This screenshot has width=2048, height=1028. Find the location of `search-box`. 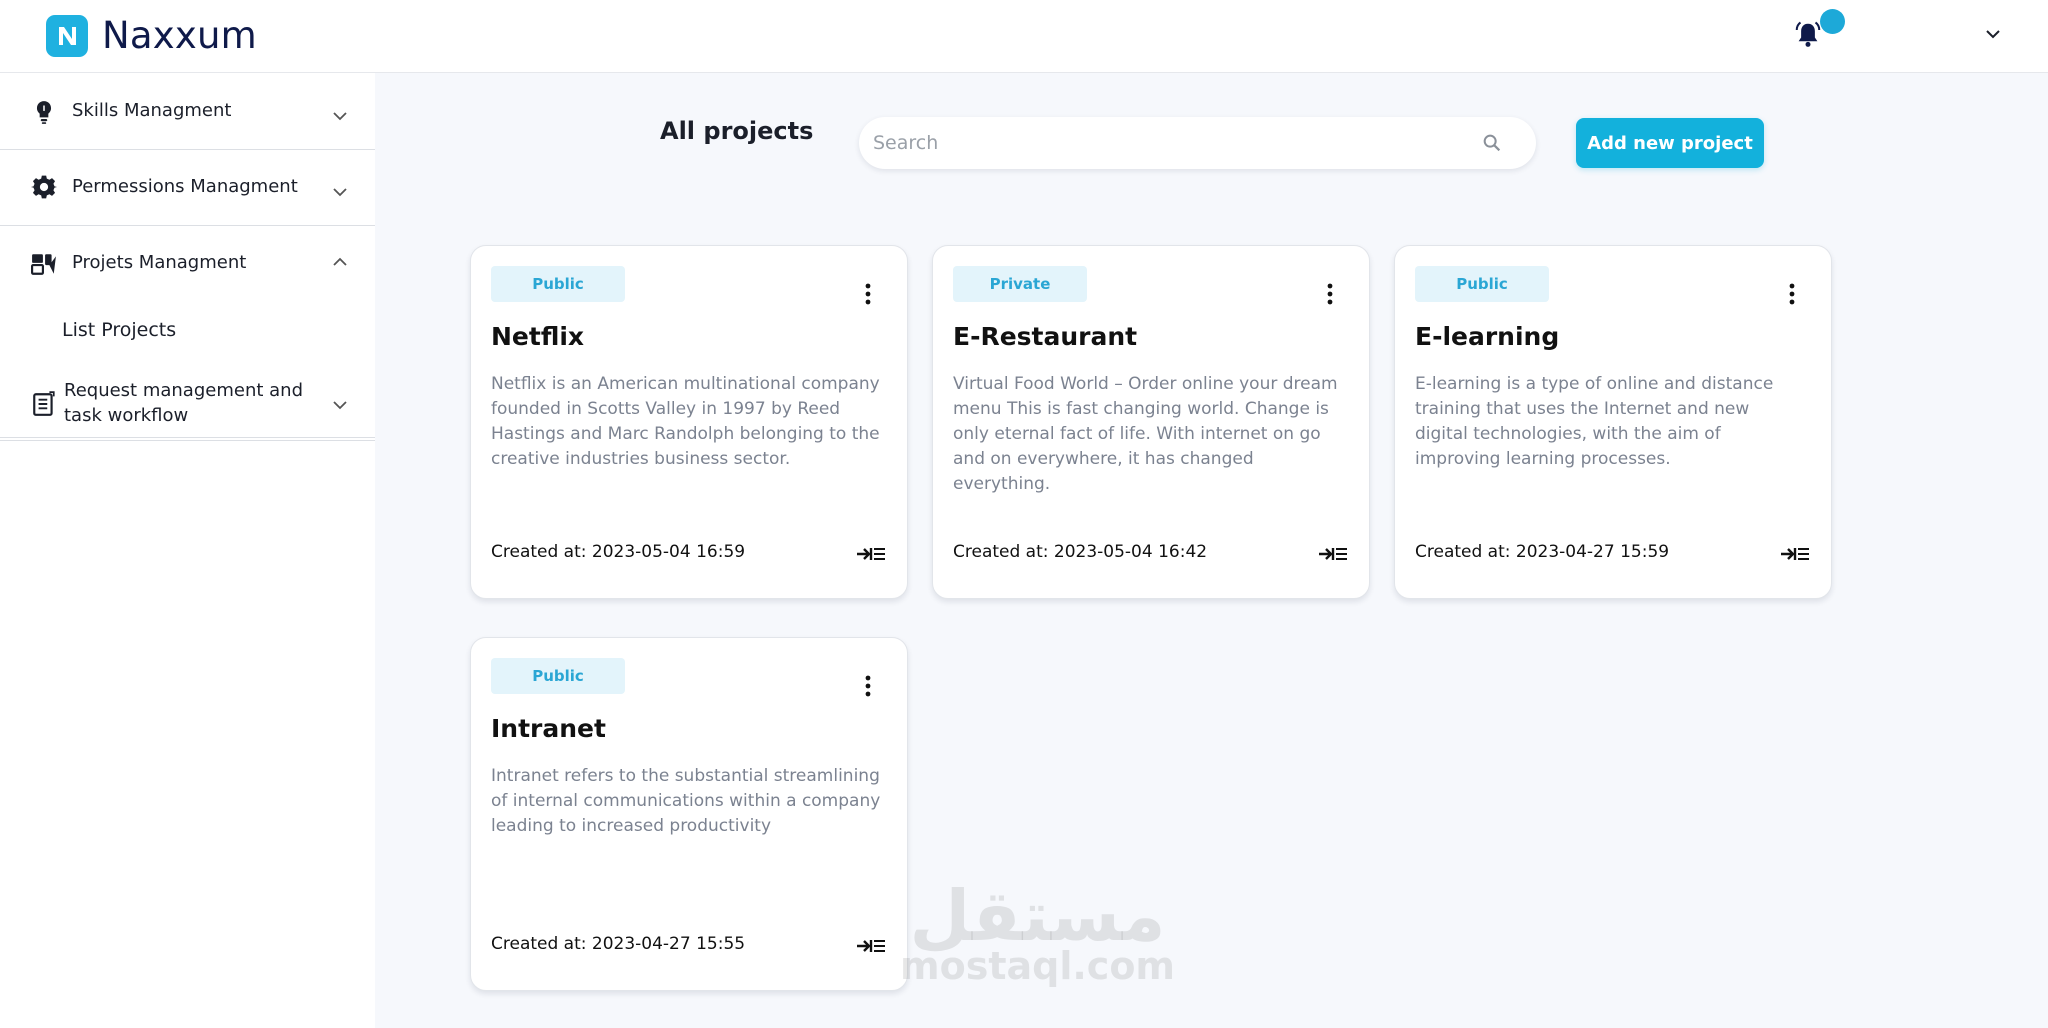

search-box is located at coordinates (1197, 143).